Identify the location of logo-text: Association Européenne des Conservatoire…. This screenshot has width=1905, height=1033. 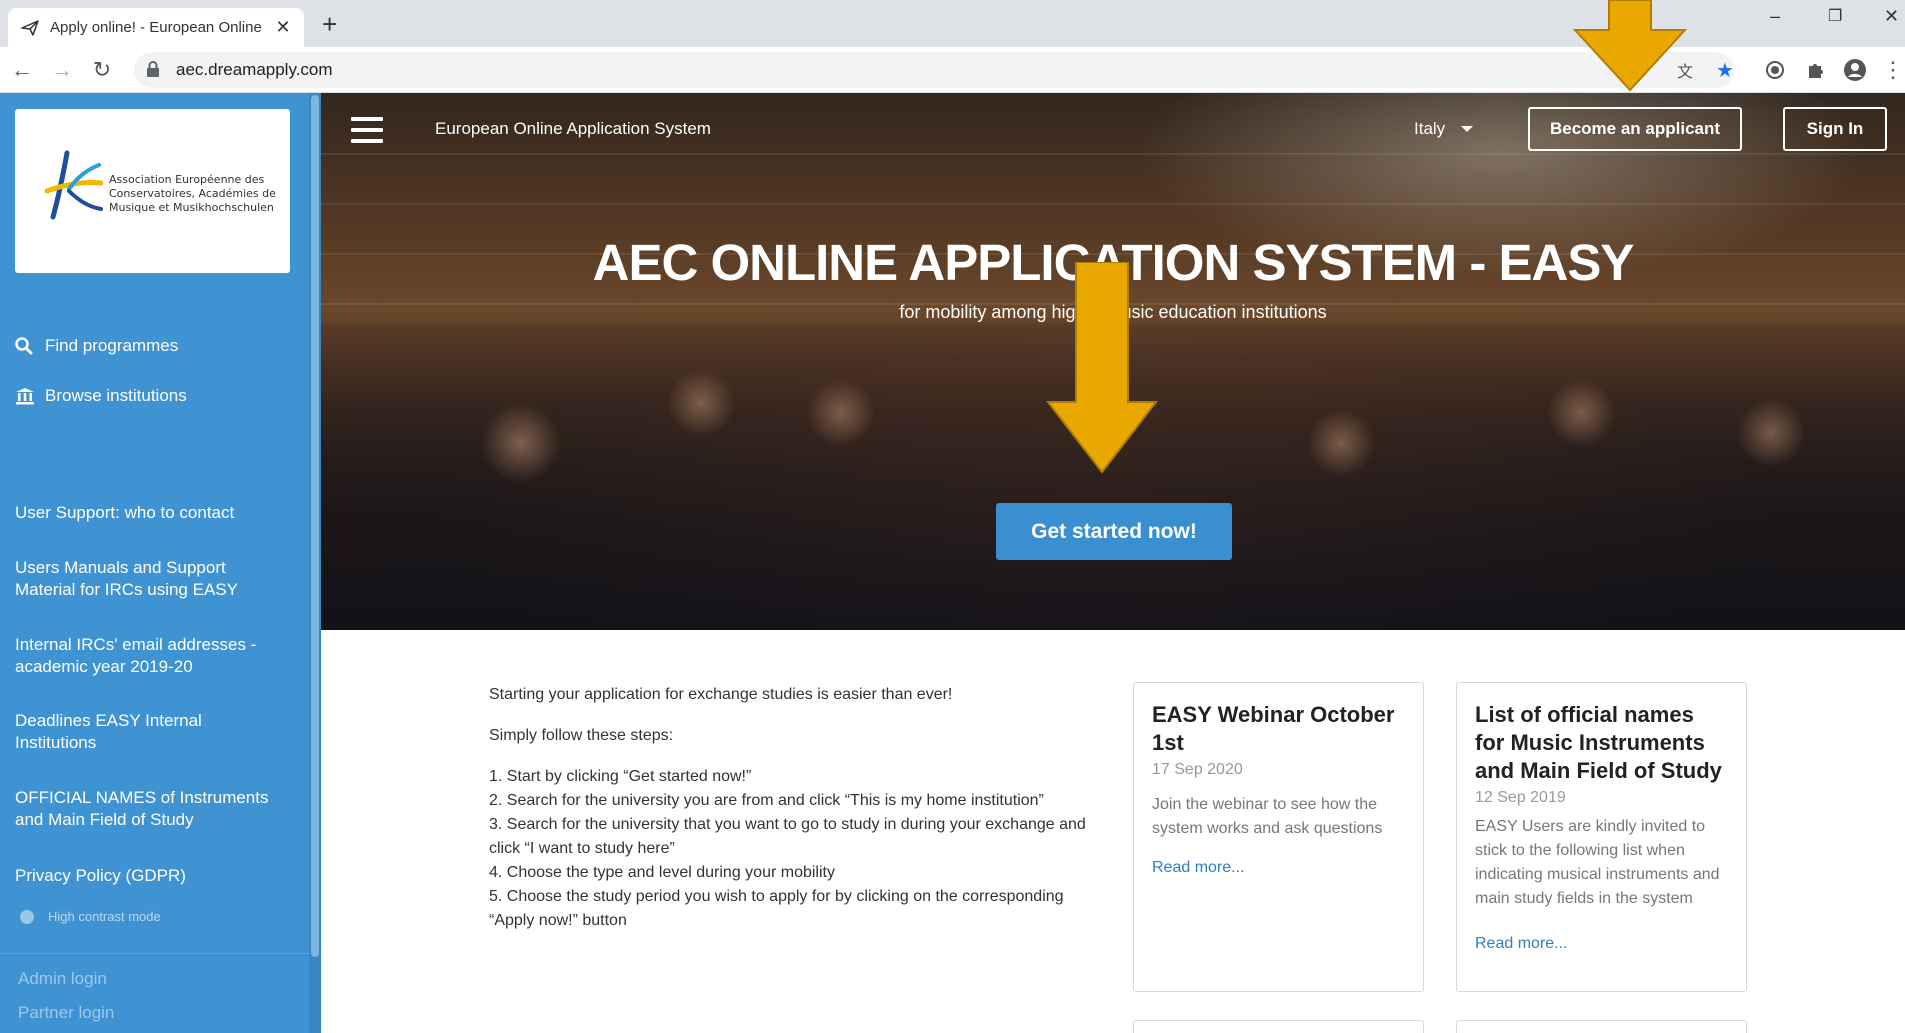
(199, 194).